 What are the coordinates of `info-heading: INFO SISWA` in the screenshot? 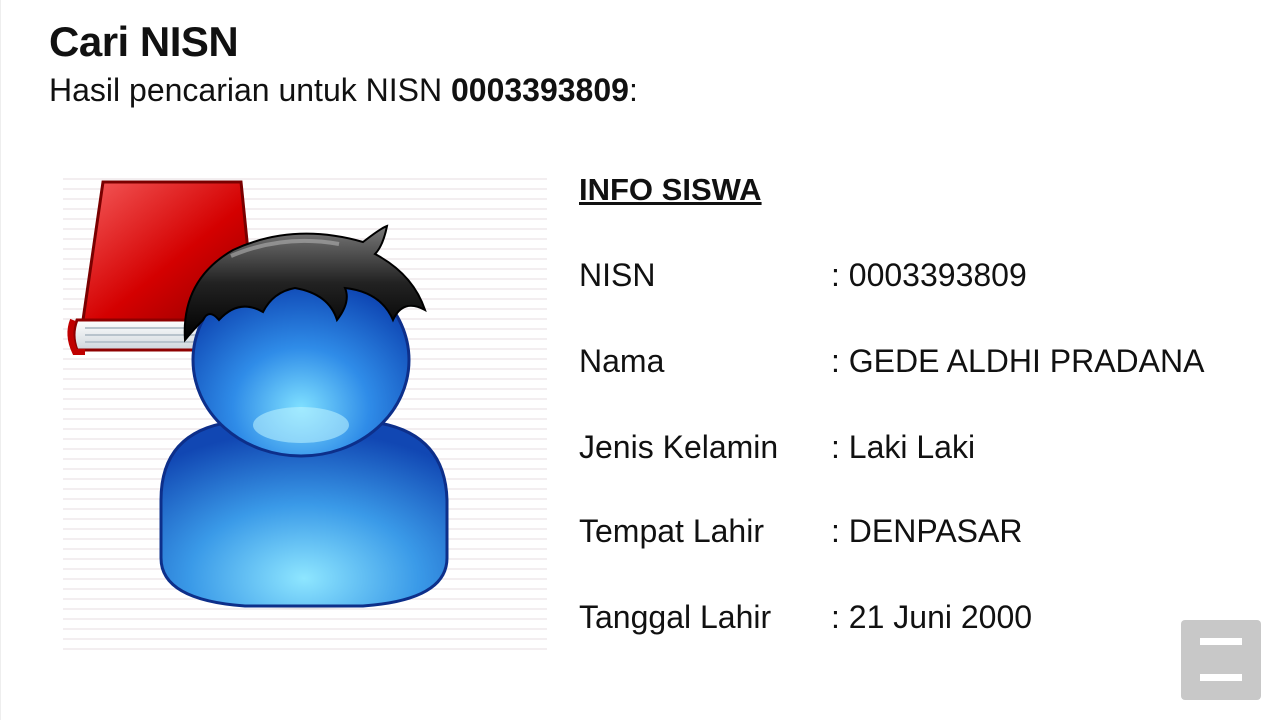 It's located at (670, 189).